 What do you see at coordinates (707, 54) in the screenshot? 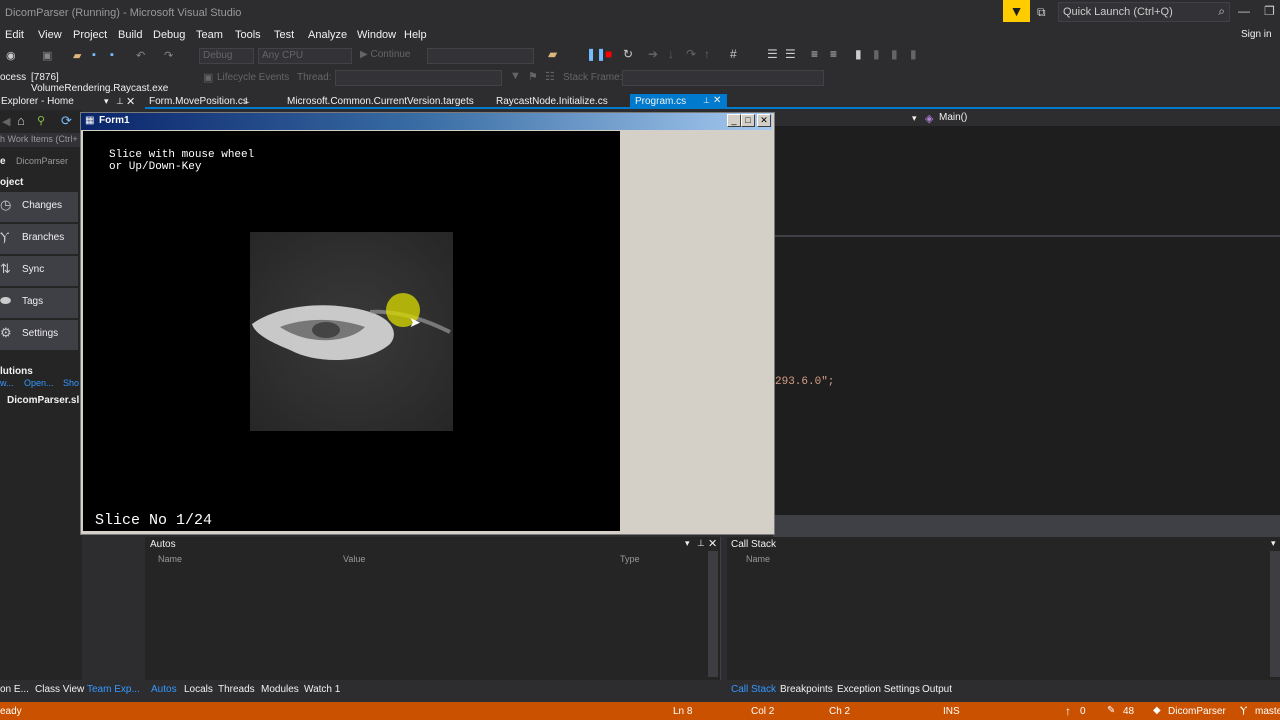
I see `step-out-icon: ↑` at bounding box center [707, 54].